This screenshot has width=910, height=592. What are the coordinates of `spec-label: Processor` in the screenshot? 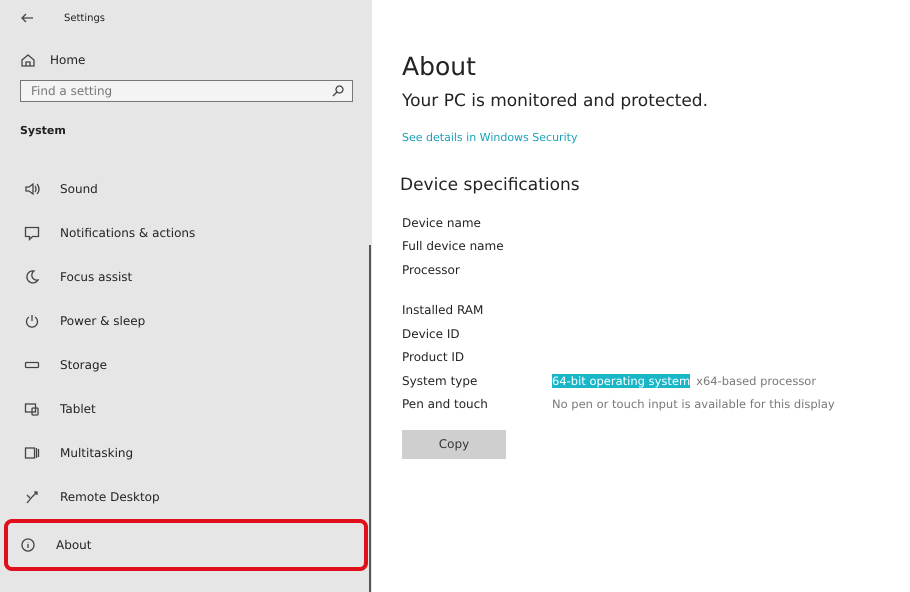 It's located at (431, 269).